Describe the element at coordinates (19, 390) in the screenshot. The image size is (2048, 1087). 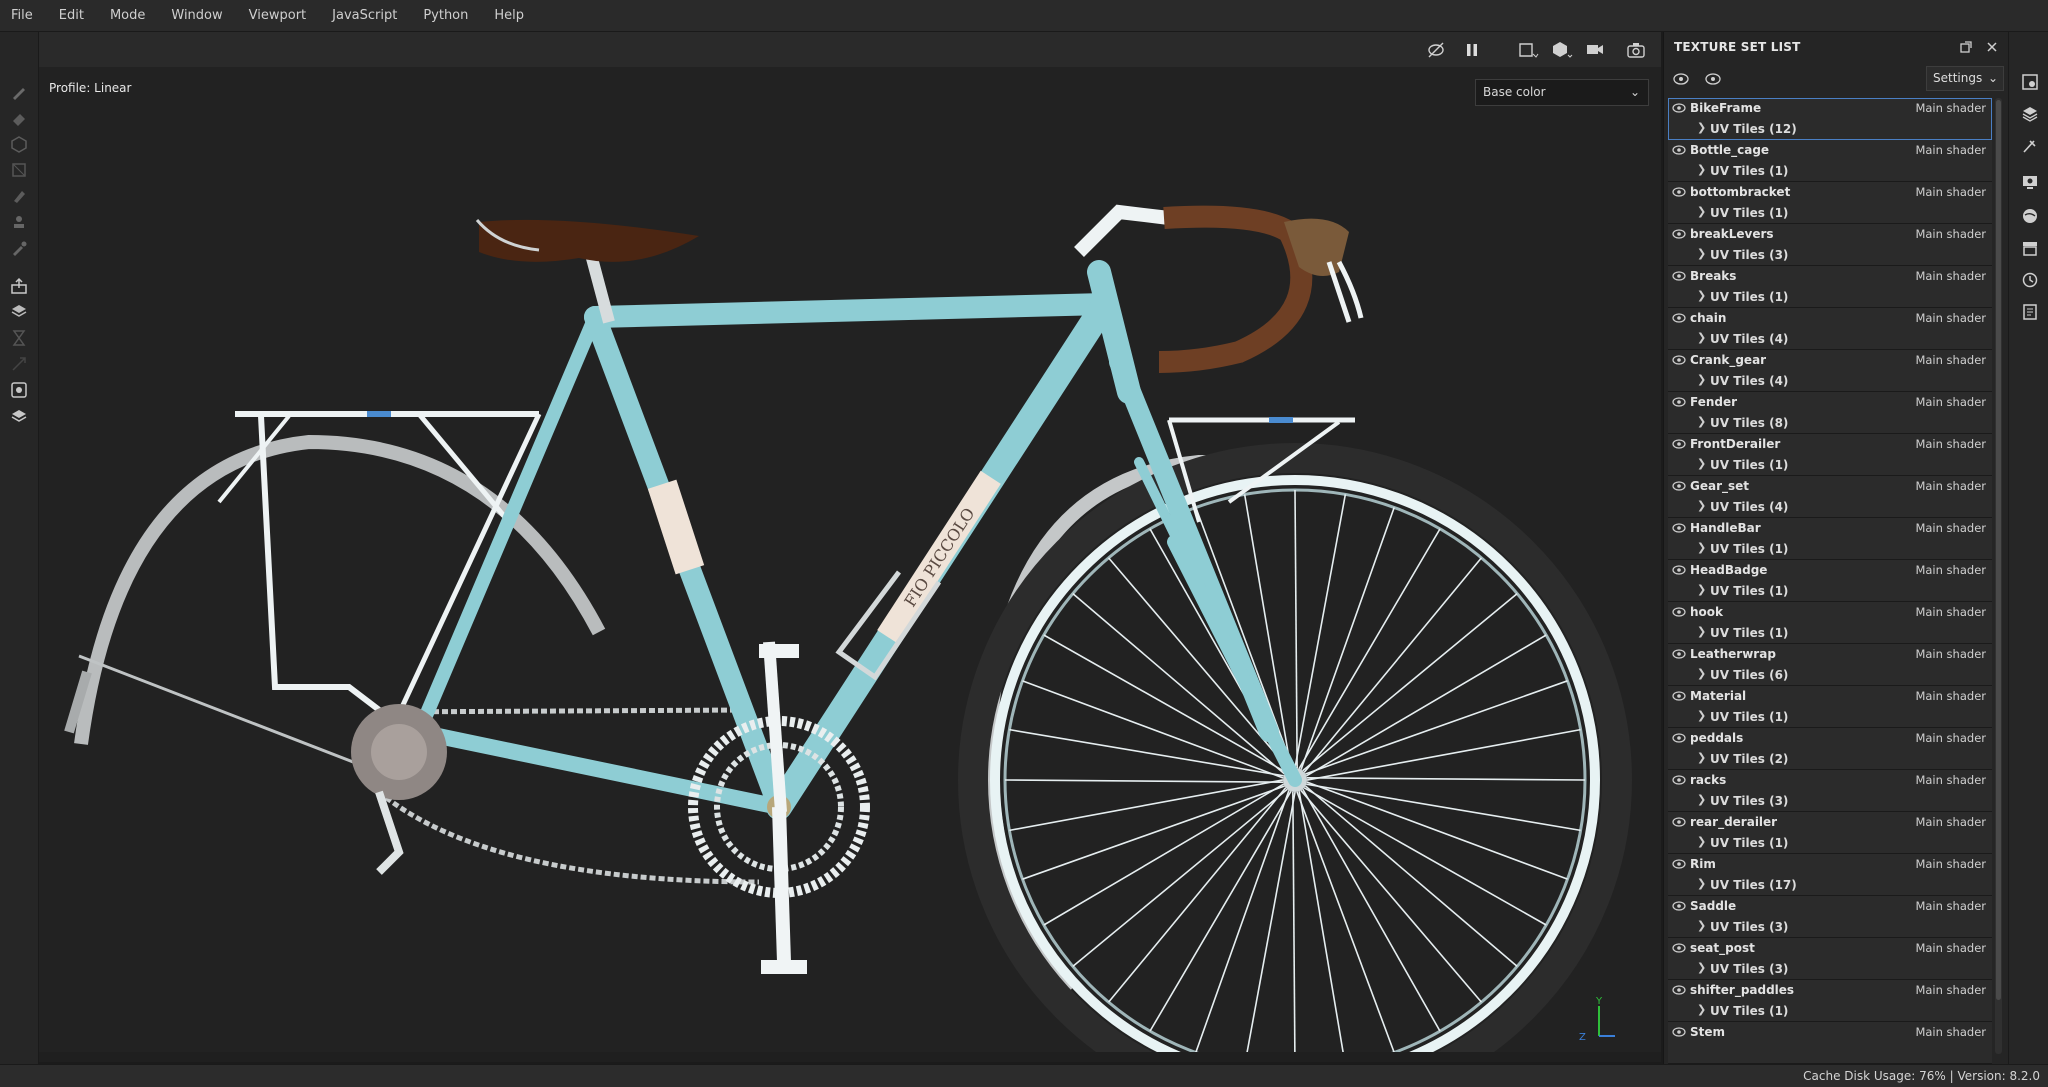
I see `render-icon` at that location.